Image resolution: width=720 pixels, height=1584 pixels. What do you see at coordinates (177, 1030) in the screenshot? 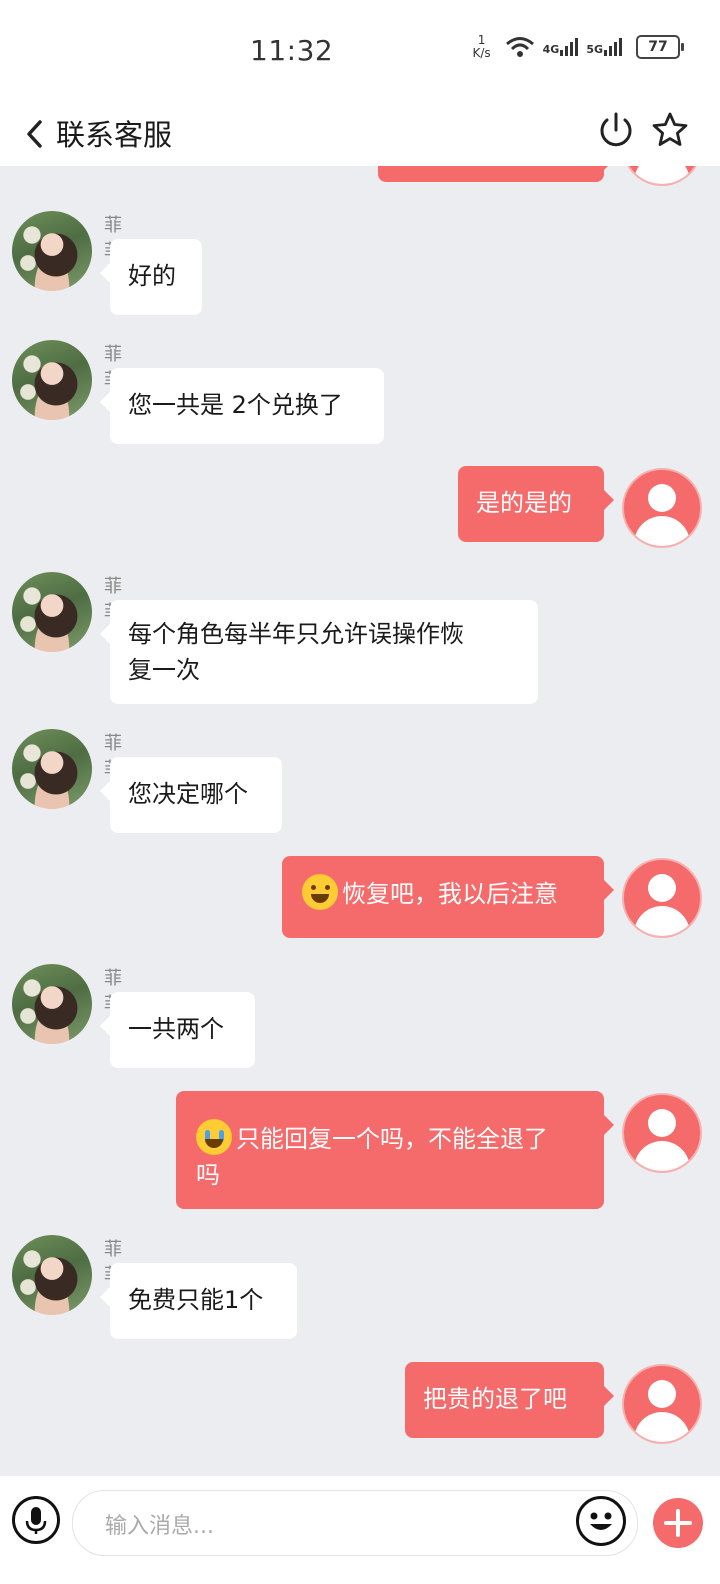
I see `message-bubble: 一共两个` at bounding box center [177, 1030].